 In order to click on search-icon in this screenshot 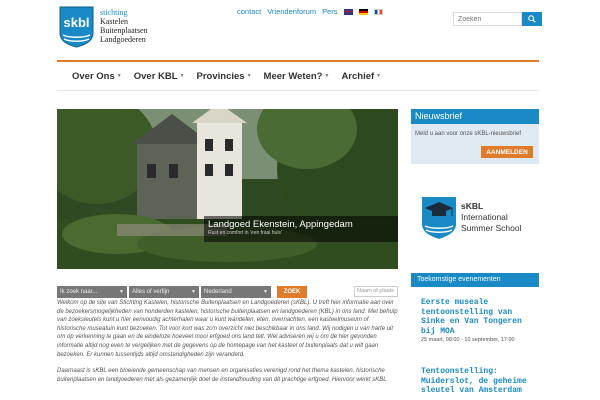, I will do `click(532, 19)`.